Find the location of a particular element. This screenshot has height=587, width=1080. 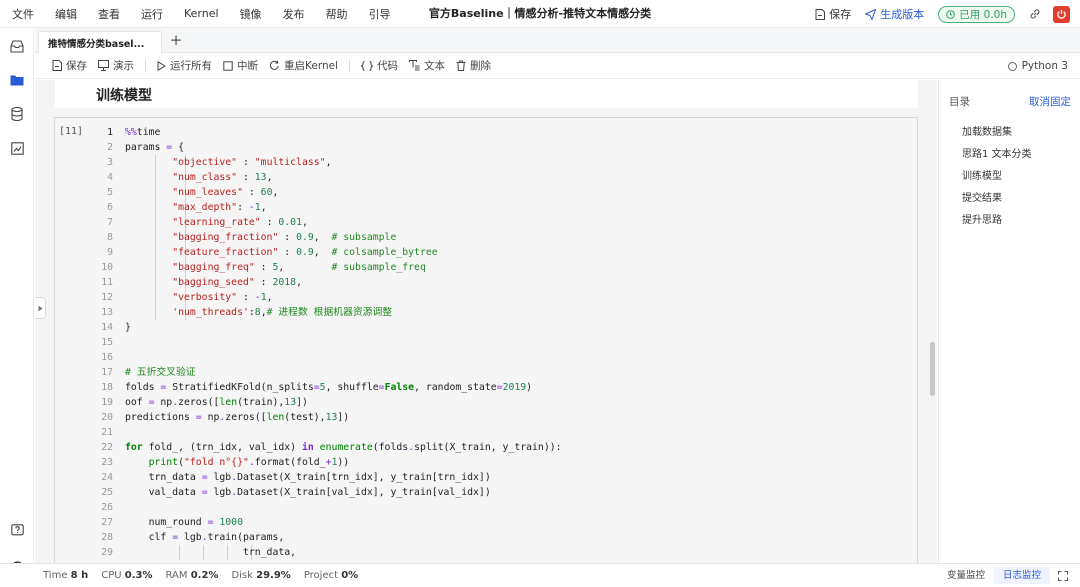

inbox-icon is located at coordinates (17, 46).